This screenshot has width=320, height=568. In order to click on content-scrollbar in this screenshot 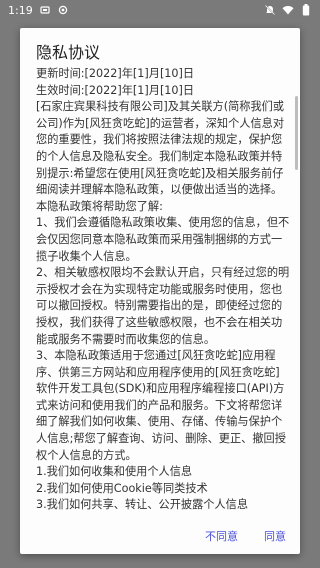, I will do `click(296, 133)`.